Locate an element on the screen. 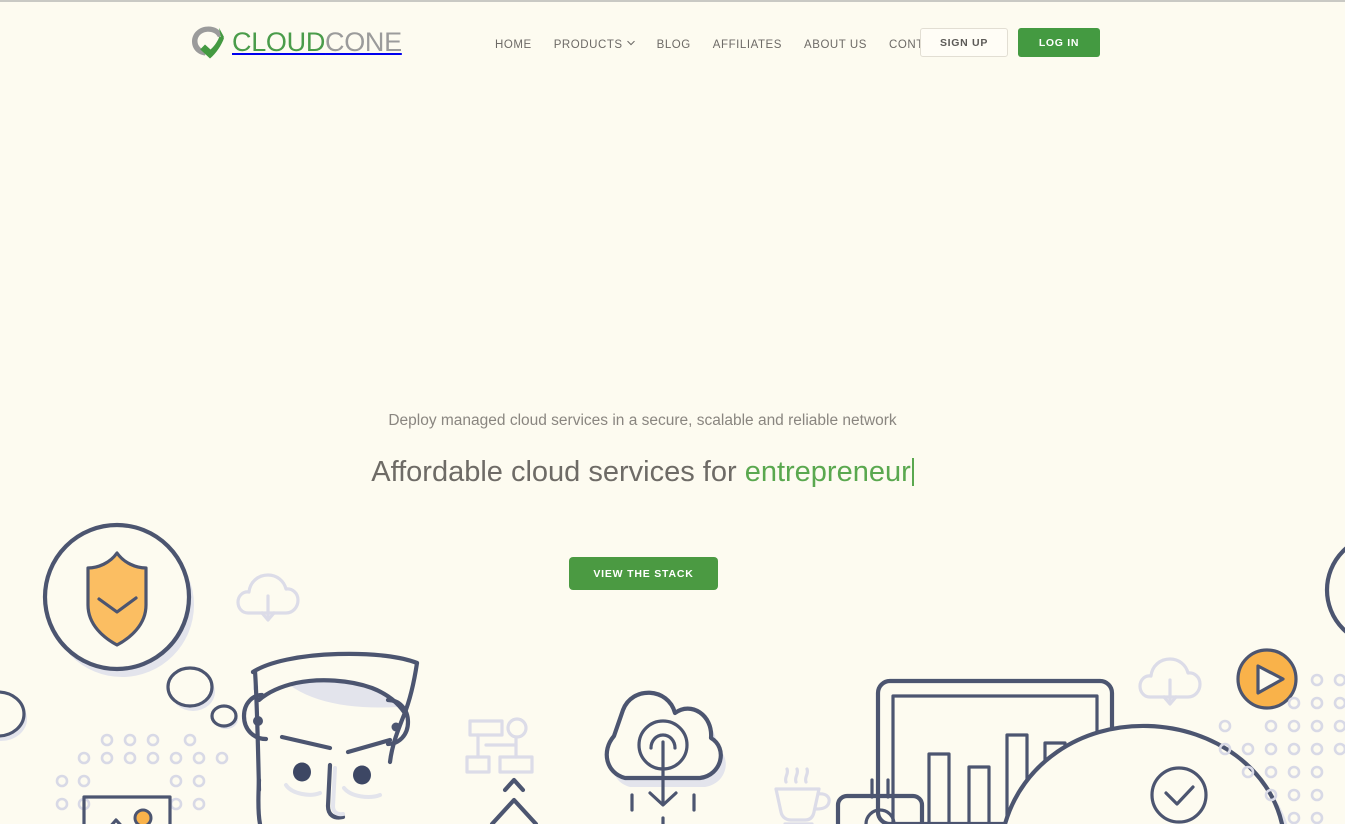 This screenshot has height=824, width=1345. log-in-button: LOG IN is located at coordinates (1059, 42).